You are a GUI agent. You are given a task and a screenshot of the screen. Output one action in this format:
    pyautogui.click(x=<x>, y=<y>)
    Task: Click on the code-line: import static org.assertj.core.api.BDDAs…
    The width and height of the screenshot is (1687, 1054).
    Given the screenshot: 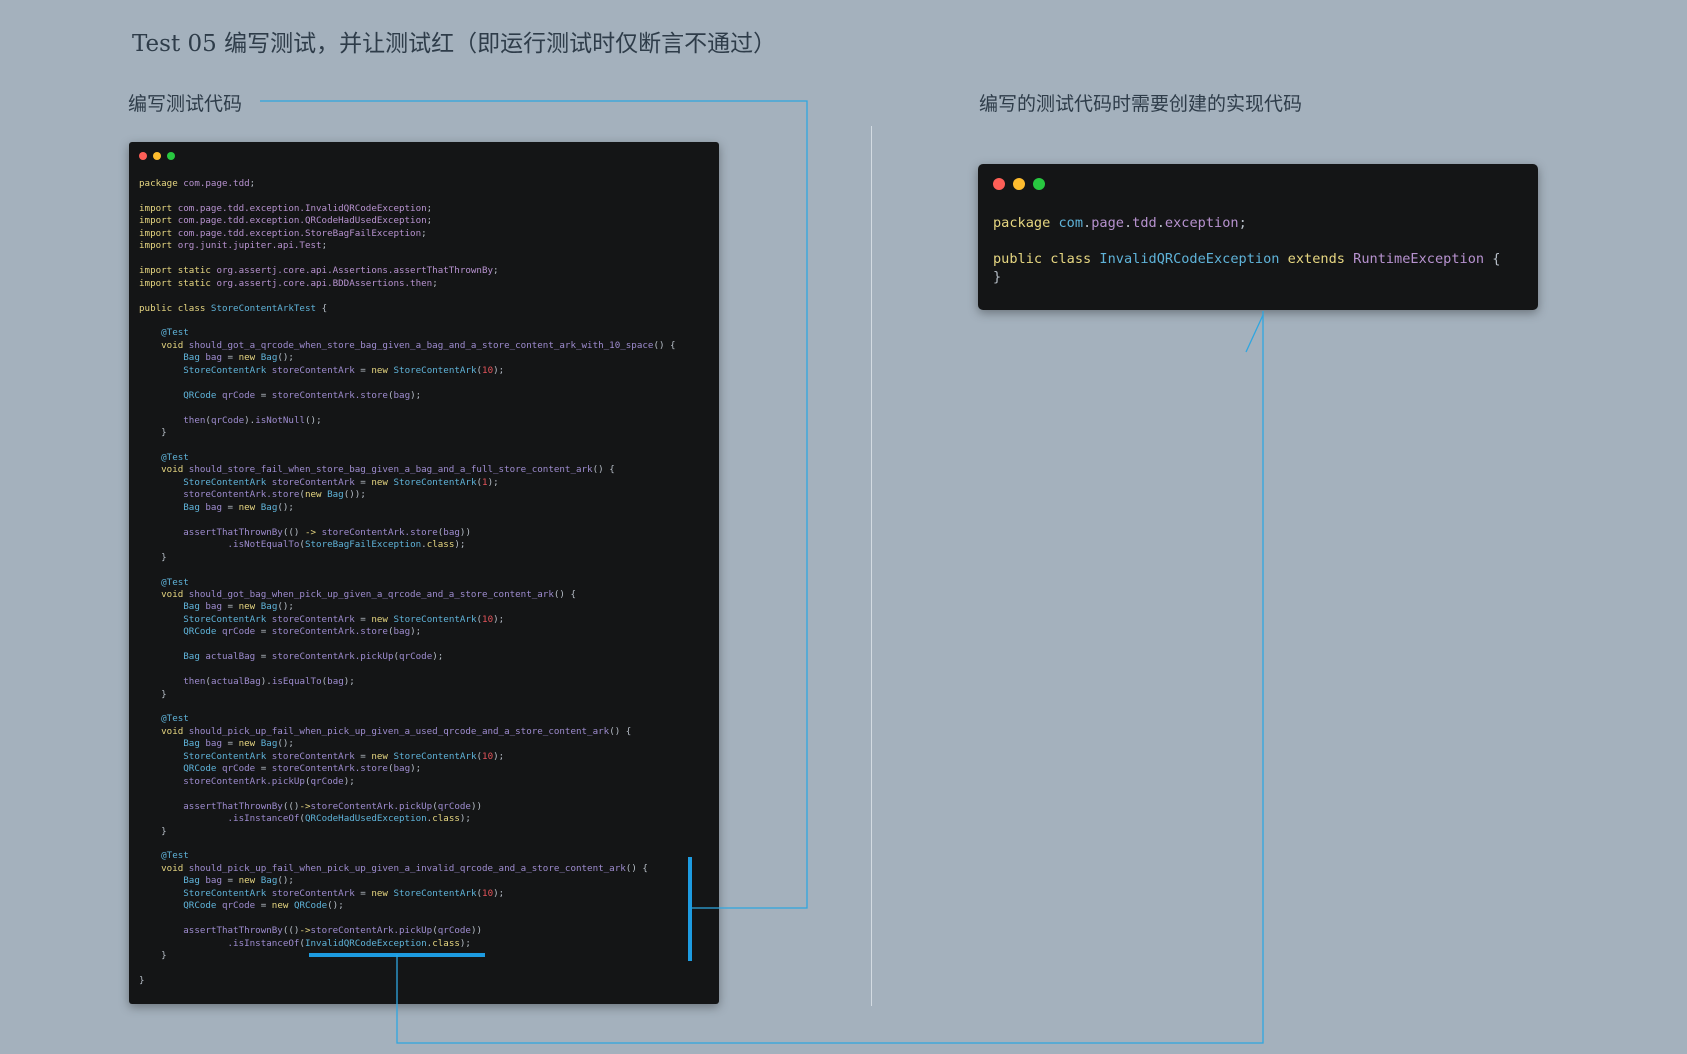 What is the action you would take?
    pyautogui.click(x=407, y=284)
    